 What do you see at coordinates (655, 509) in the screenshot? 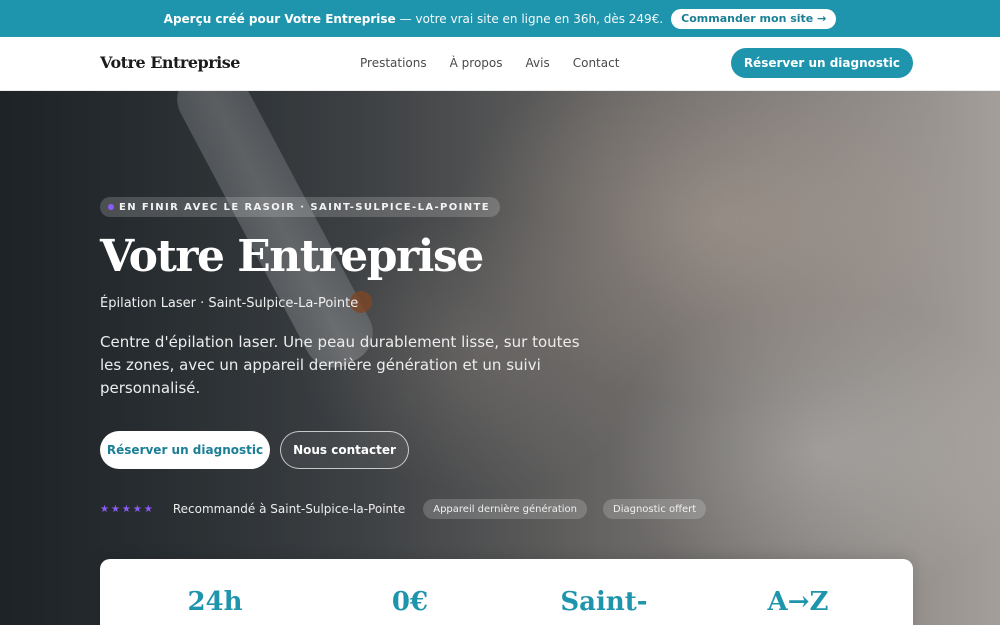
I see `chip-diagnostic: Diagnostic offert` at bounding box center [655, 509].